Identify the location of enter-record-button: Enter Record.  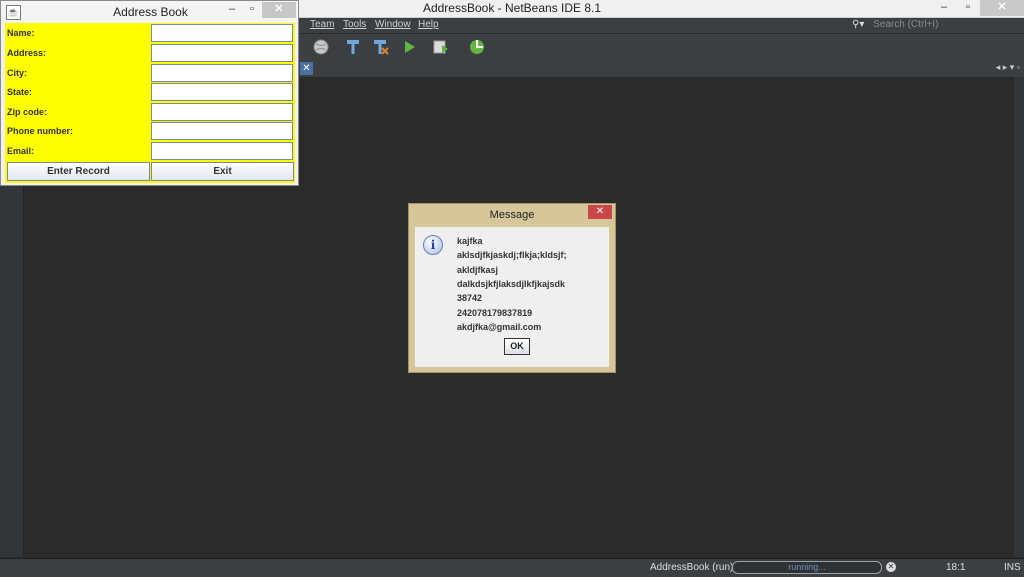
(78, 171).